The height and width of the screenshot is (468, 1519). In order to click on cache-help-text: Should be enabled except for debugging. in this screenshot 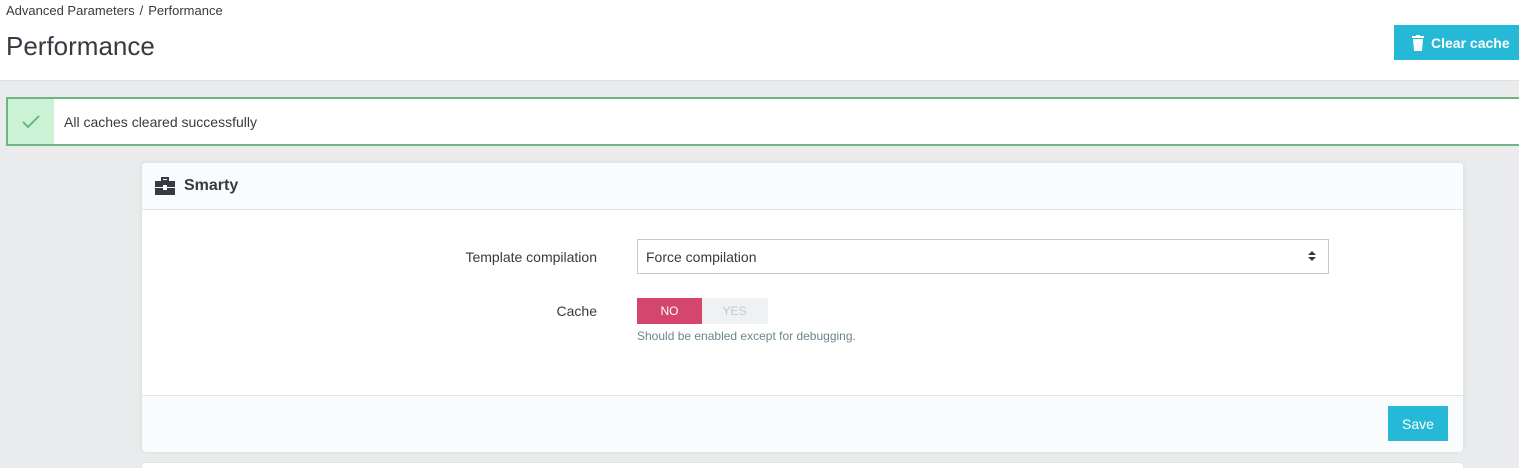, I will do `click(746, 336)`.